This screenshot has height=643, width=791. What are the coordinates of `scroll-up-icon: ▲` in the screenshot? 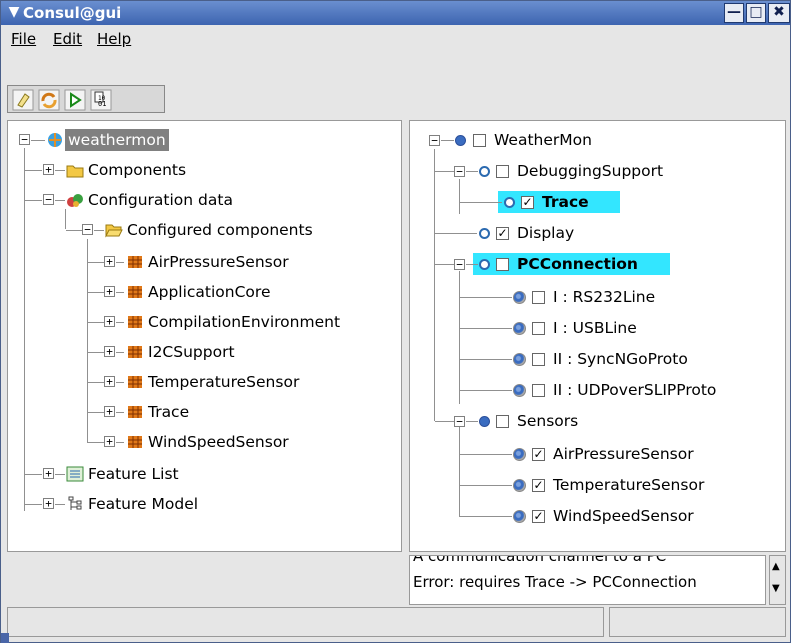 It's located at (776, 567).